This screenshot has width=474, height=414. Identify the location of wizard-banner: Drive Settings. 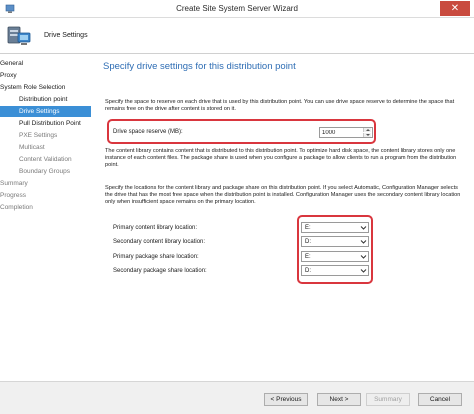
(237, 36).